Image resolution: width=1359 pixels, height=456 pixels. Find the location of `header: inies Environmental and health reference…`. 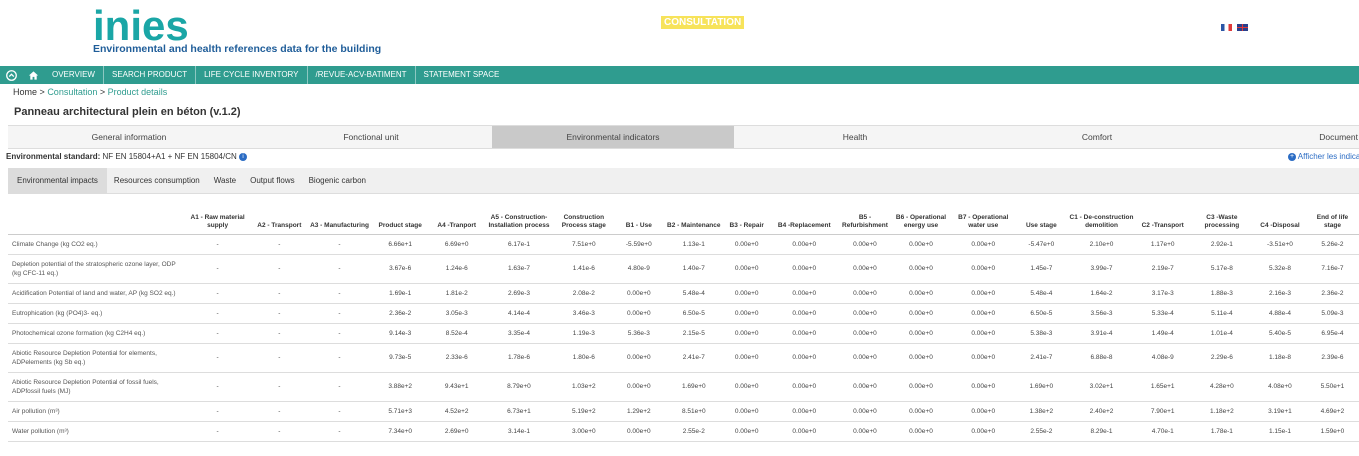

header: inies Environmental and health reference… is located at coordinates (679, 33).